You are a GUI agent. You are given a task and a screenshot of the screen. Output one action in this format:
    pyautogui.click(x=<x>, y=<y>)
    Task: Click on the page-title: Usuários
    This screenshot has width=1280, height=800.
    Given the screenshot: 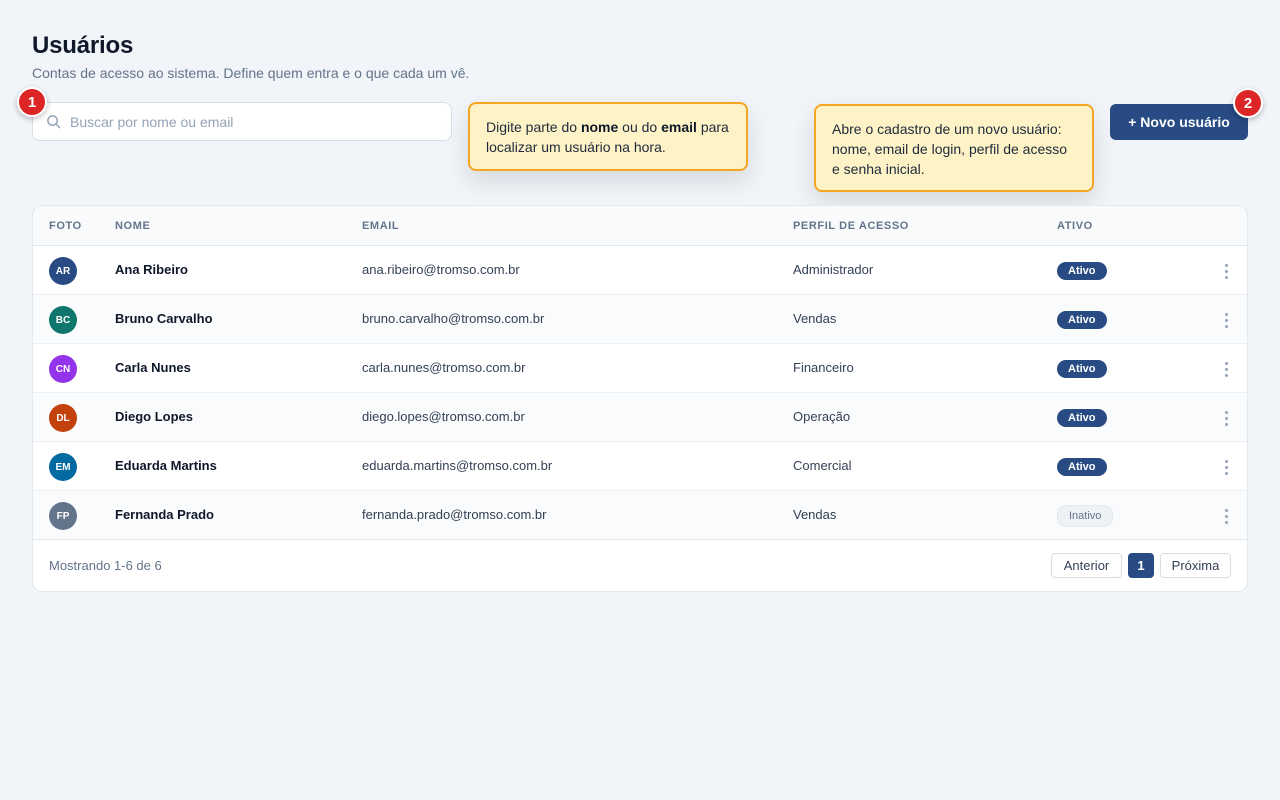 What is the action you would take?
    pyautogui.click(x=83, y=45)
    